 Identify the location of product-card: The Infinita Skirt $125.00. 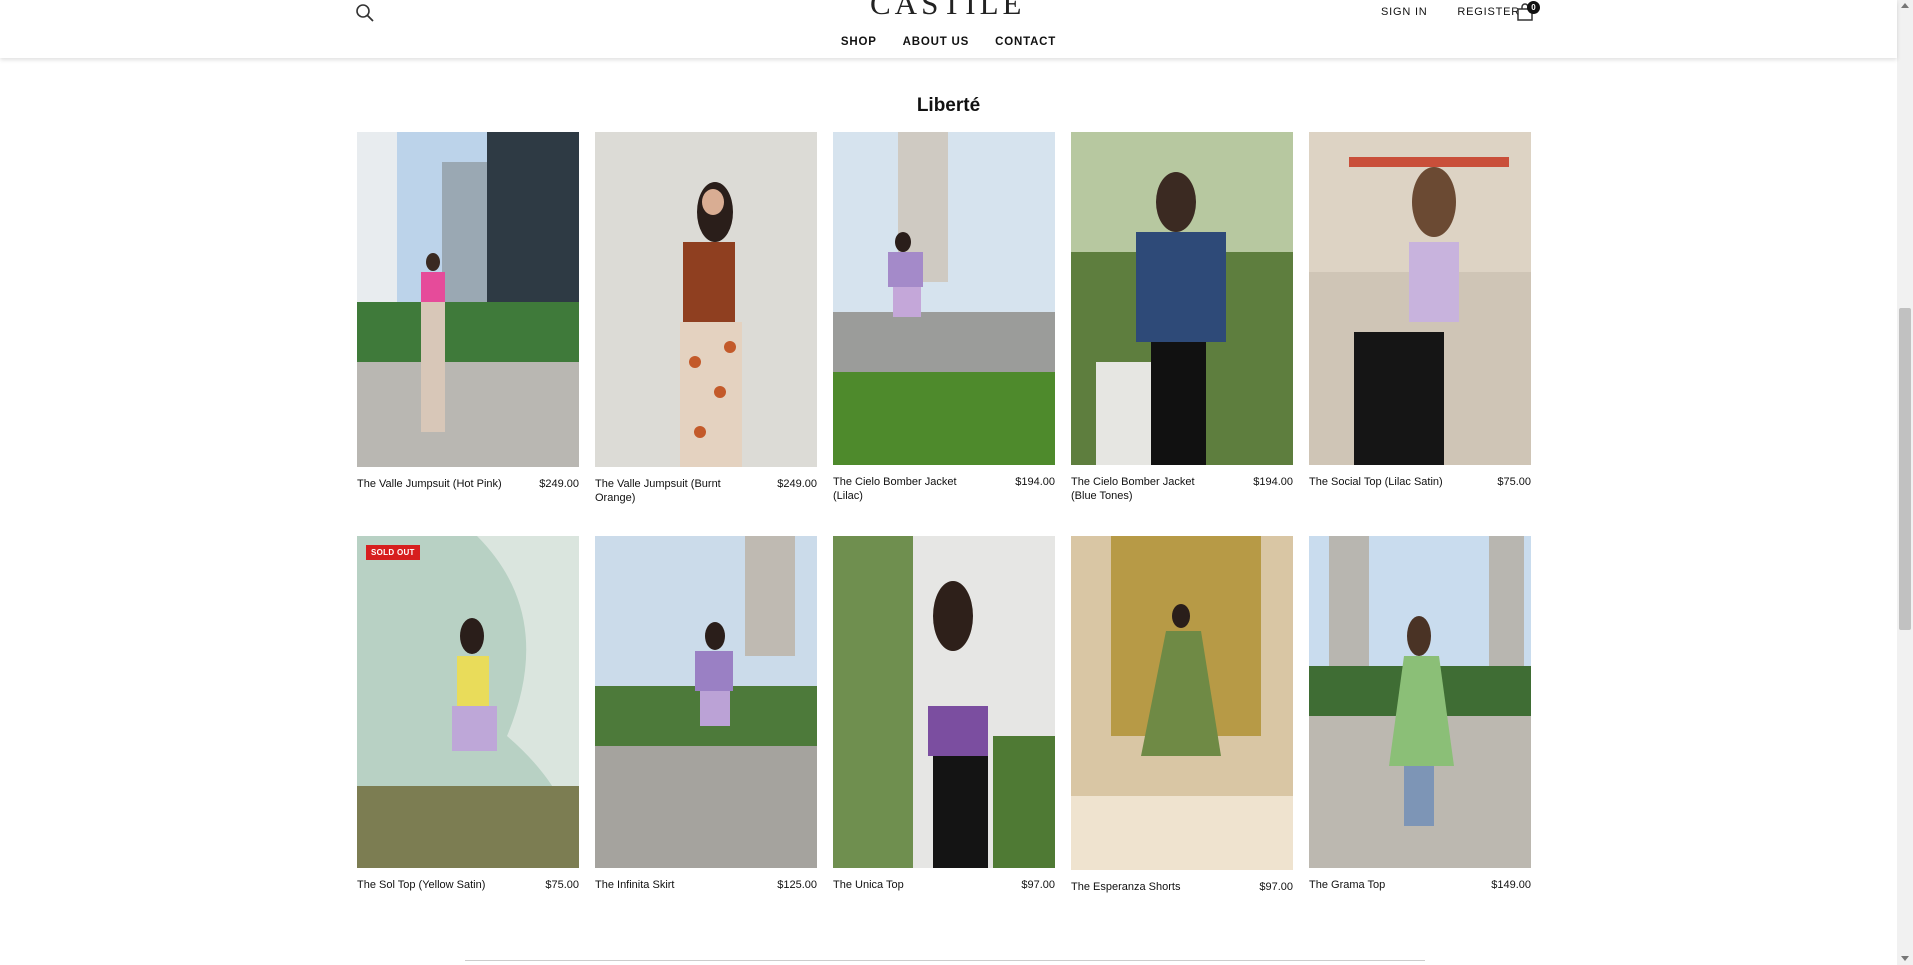
(706, 714).